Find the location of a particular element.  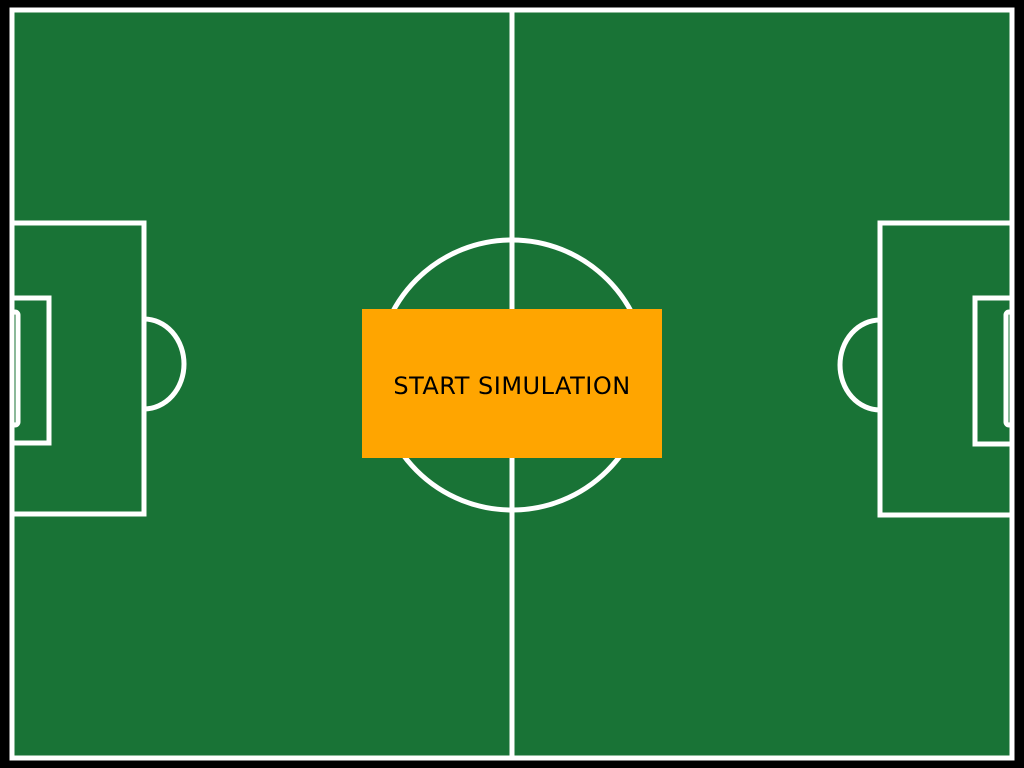

start-simulation-label: START SIMULATION is located at coordinates (512, 385).